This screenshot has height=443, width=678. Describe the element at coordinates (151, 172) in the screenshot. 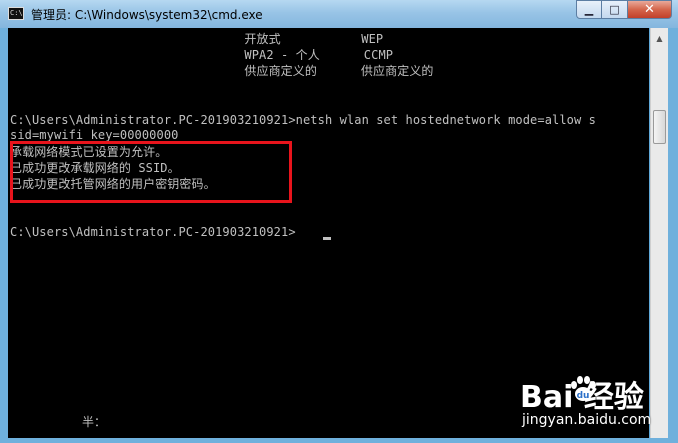

I see `highlight-annotation` at that location.